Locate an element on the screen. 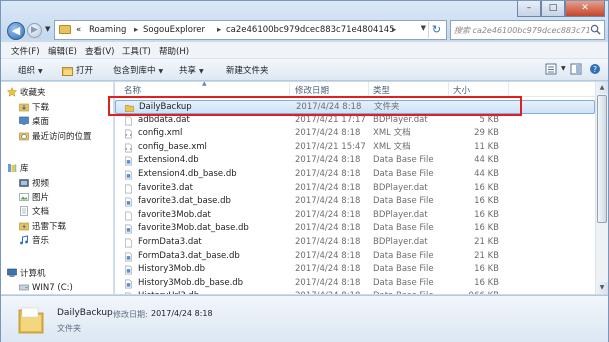 This screenshot has width=609, height=342. new-folder-button: 新建文件夹 is located at coordinates (247, 70).